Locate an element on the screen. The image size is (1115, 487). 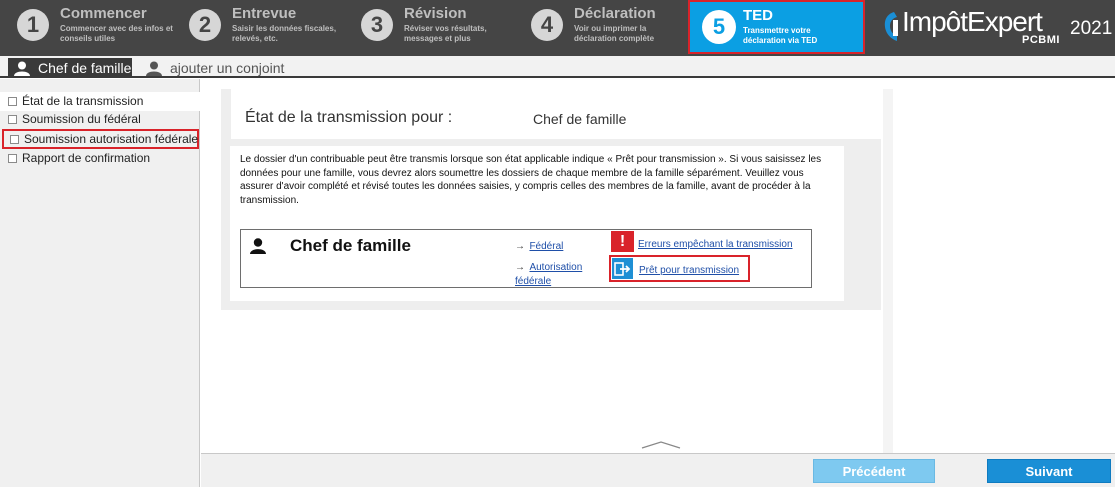
page-title-member: Chef de famille is located at coordinates (580, 119).